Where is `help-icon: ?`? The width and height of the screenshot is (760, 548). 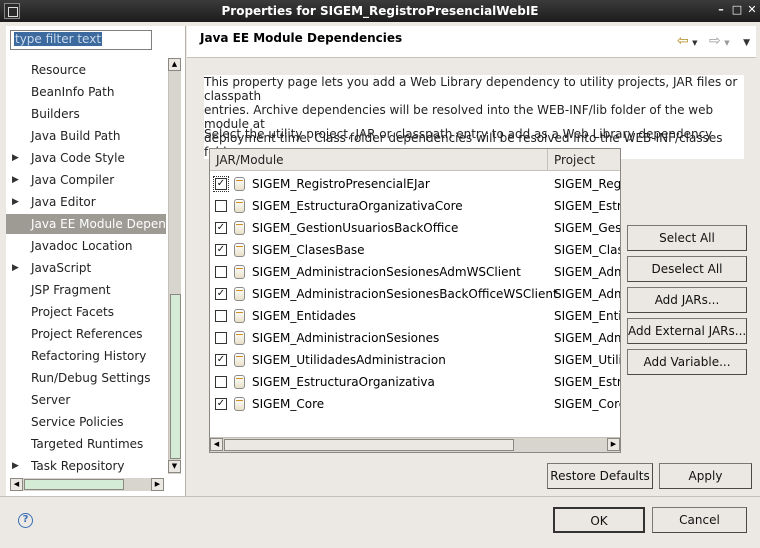
help-icon: ? is located at coordinates (25, 520).